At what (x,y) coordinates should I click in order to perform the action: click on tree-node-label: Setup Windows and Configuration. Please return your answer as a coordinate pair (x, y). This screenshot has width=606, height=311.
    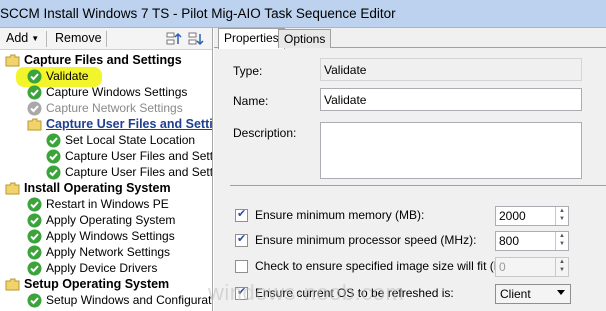
    Looking at the image, I should click on (129, 300).